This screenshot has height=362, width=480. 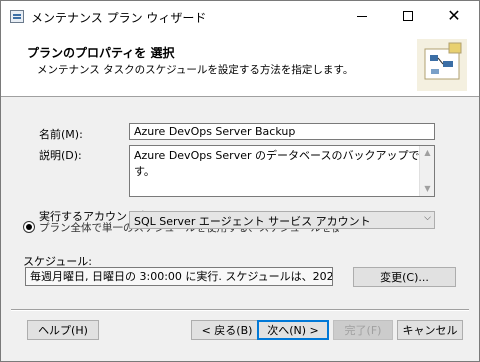 What do you see at coordinates (282, 131) in the screenshot?
I see `name-input: Azure DevOps Server Backup` at bounding box center [282, 131].